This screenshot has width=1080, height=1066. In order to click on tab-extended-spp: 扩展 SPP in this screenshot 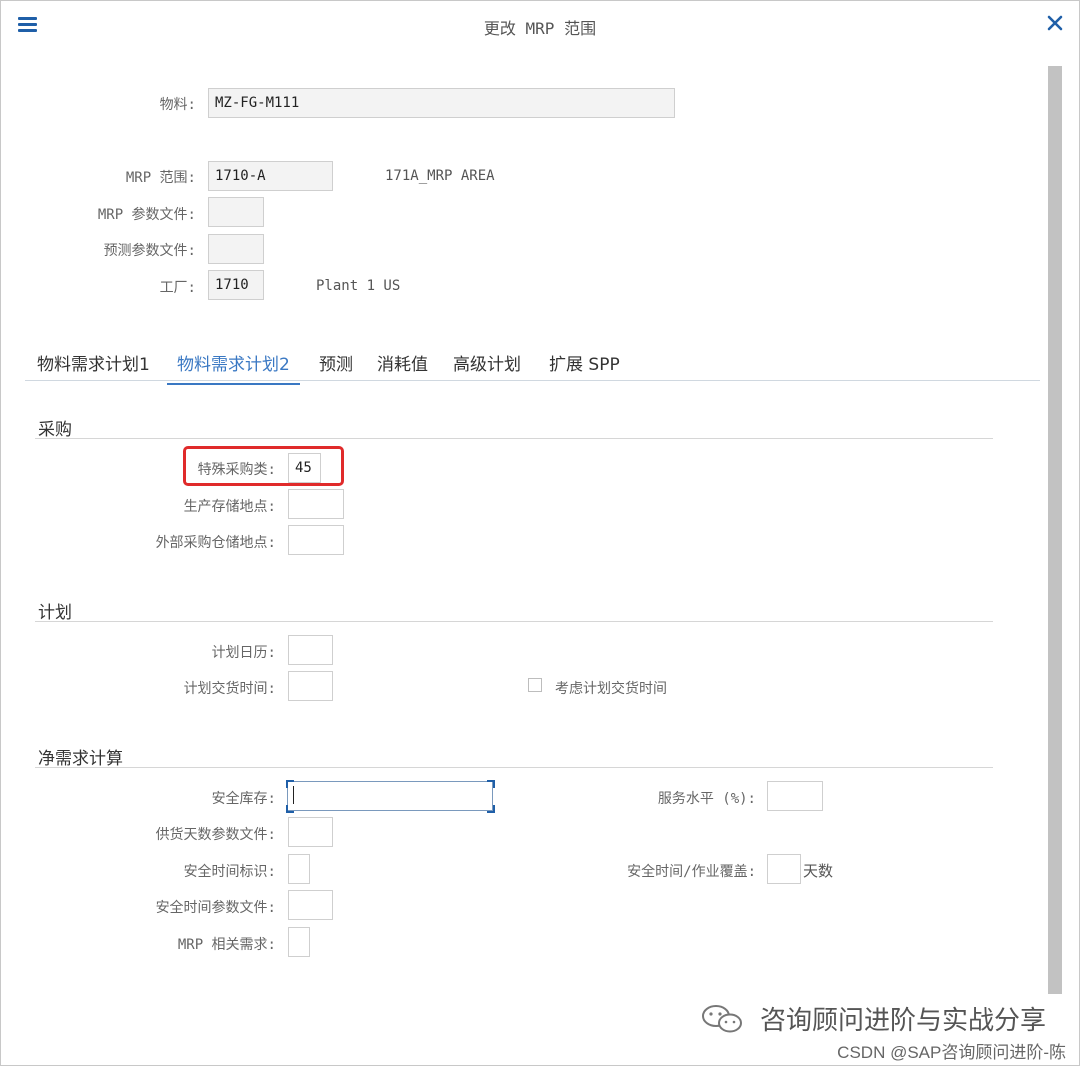, I will do `click(584, 366)`.